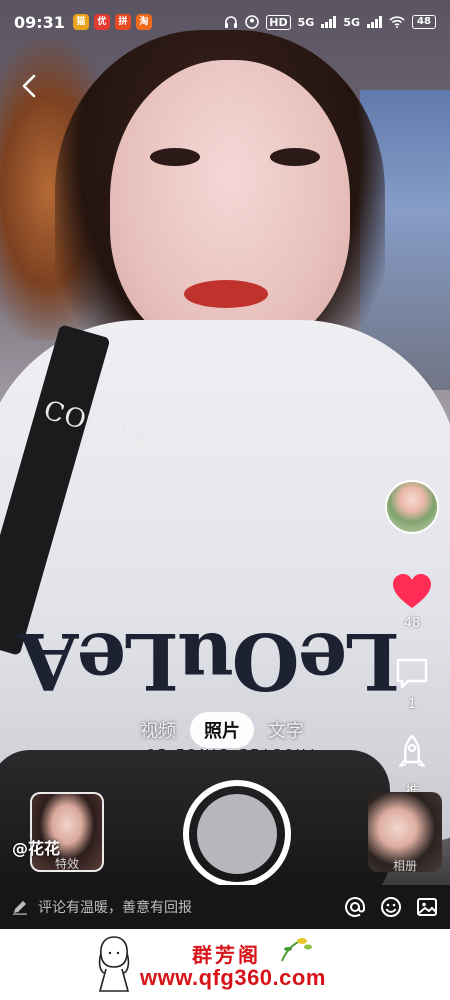 This screenshot has width=450, height=1000. I want to click on photo-eye-right, so click(295, 157).